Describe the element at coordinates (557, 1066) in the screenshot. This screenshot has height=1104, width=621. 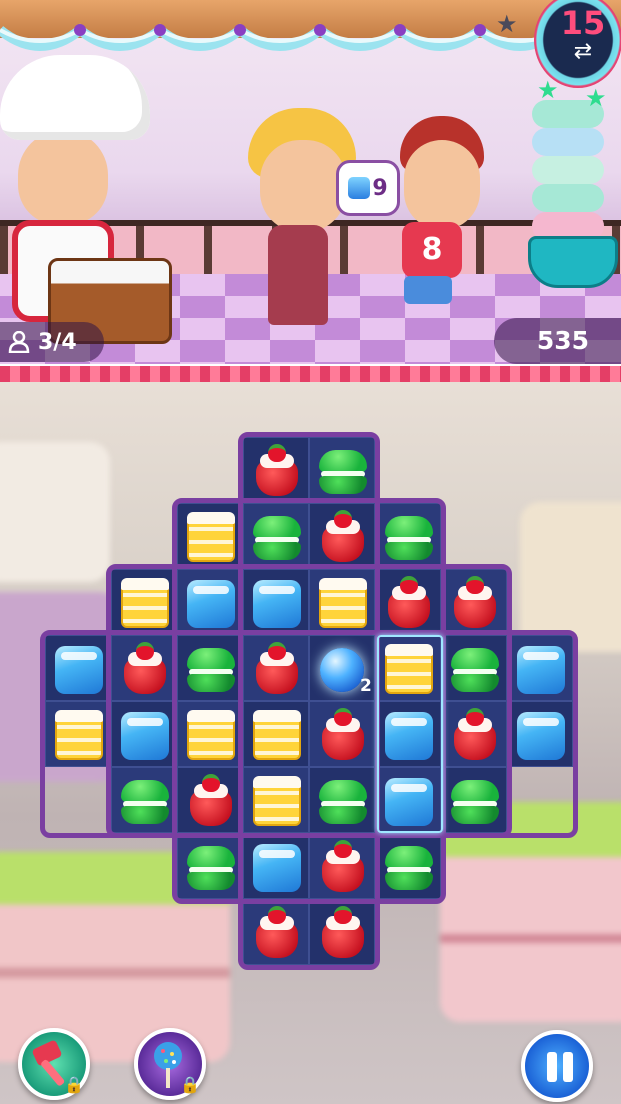
I see `pause-button` at that location.